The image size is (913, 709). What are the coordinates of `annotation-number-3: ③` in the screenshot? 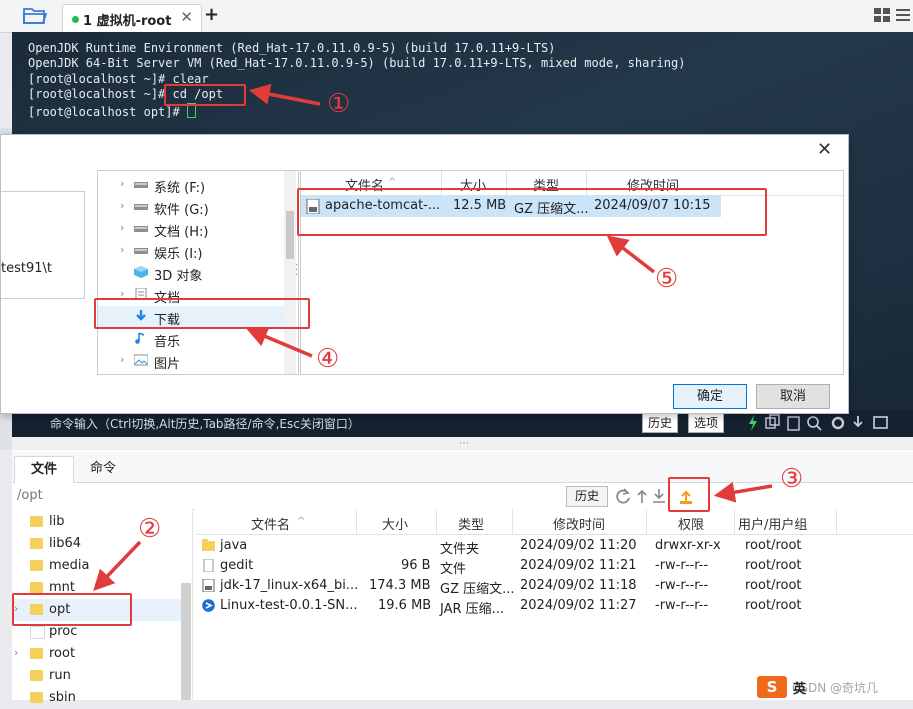 It's located at (792, 479).